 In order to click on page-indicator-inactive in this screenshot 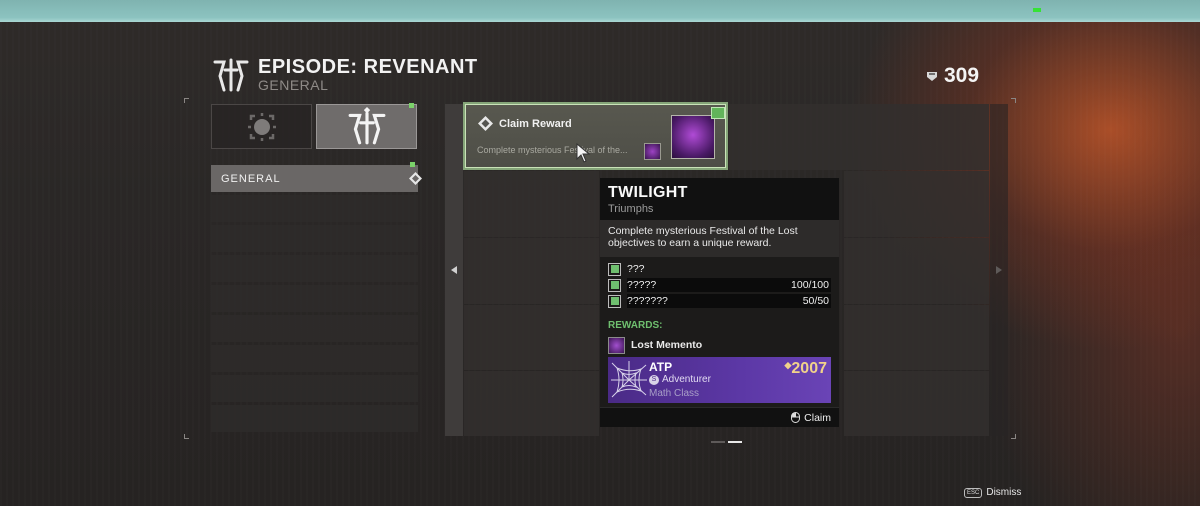, I will do `click(718, 442)`.